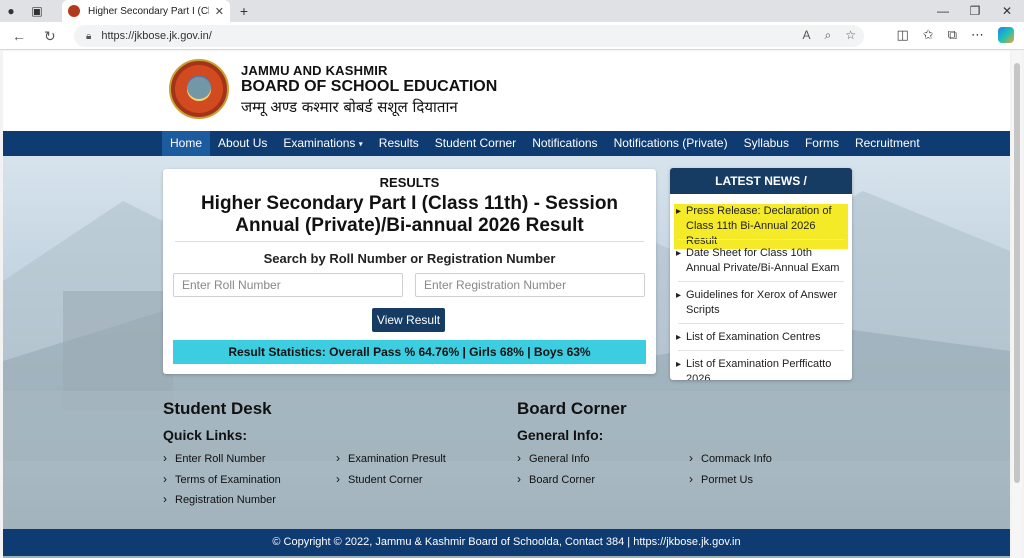  What do you see at coordinates (360, 144) in the screenshot?
I see `chevron-down-icon: ▾` at bounding box center [360, 144].